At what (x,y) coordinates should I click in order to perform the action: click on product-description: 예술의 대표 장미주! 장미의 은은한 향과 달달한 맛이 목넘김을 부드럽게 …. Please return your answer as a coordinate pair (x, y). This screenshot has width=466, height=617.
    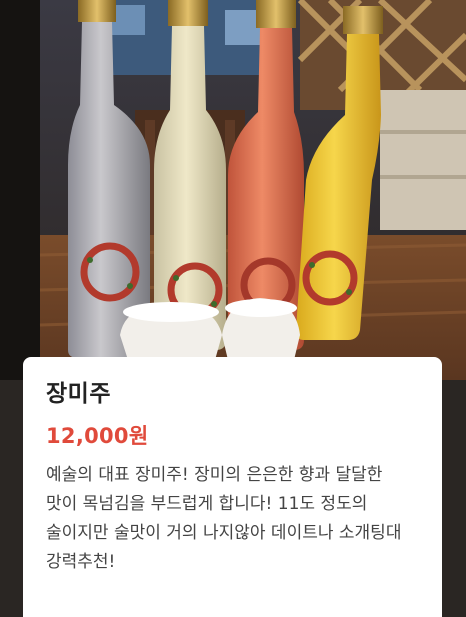
    Looking at the image, I should click on (224, 518).